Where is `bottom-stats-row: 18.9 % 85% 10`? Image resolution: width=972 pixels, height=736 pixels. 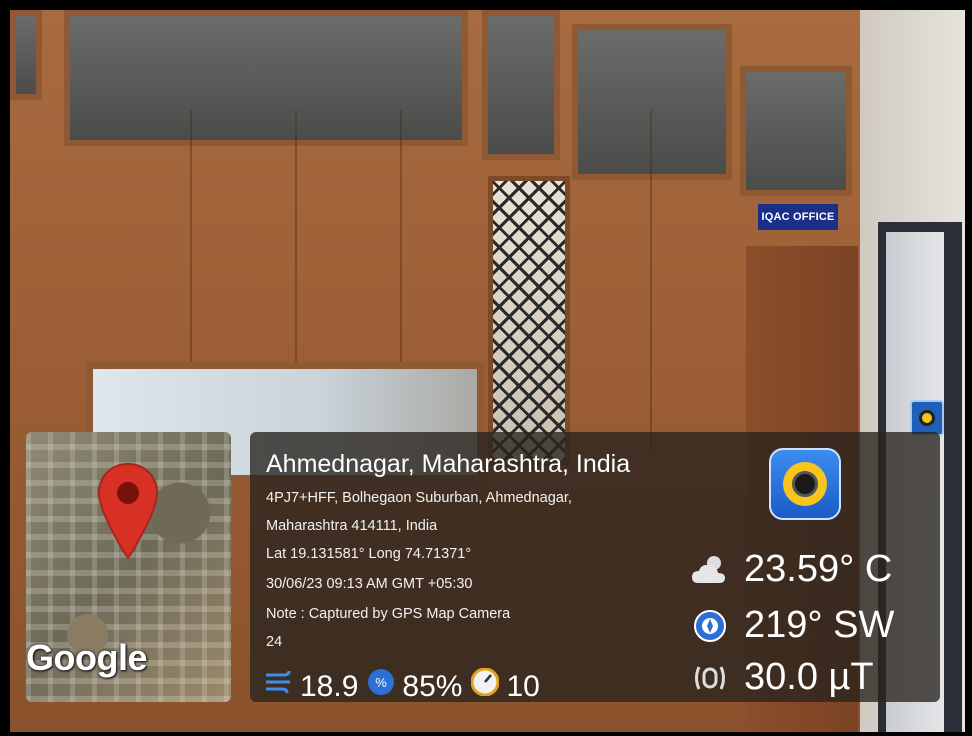
bottom-stats-row: 18.9 % 85% 10 is located at coordinates (474, 681).